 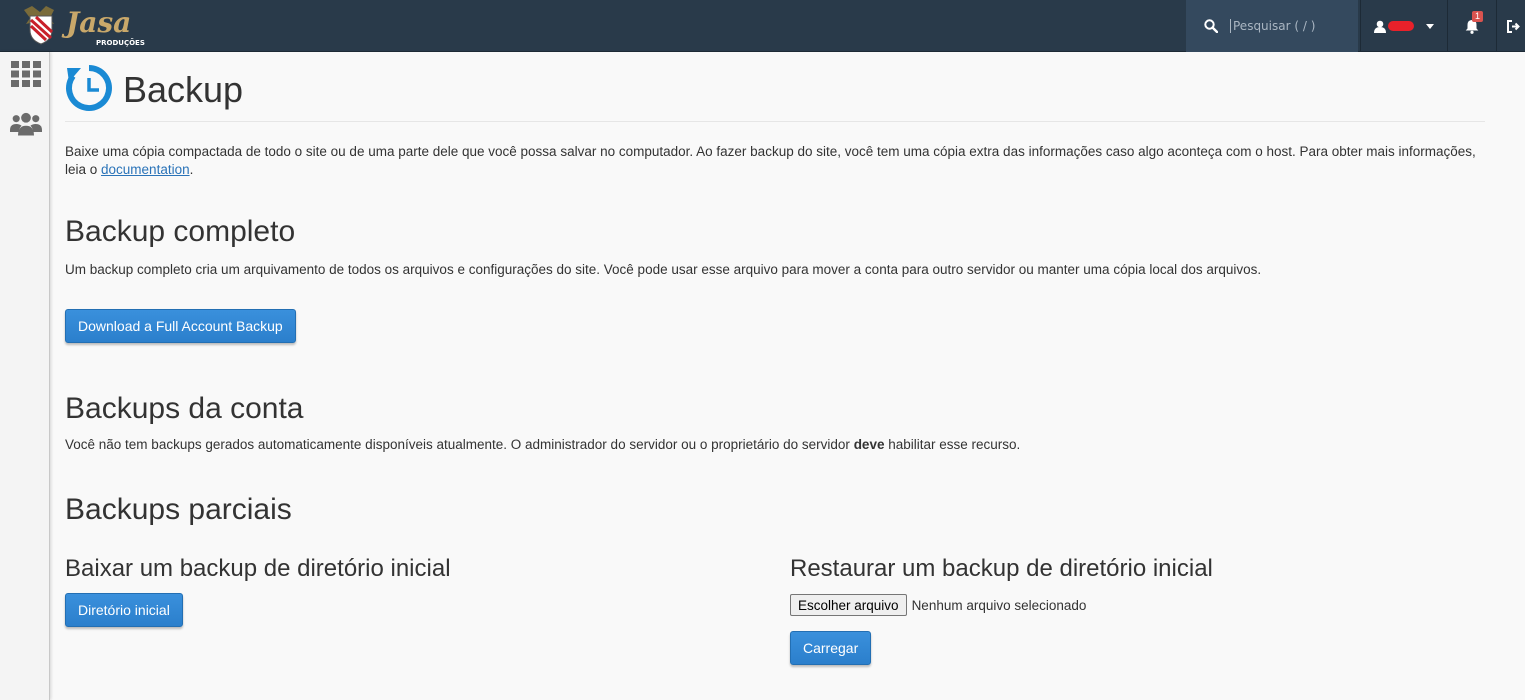 I want to click on search-box, so click(x=1272, y=26).